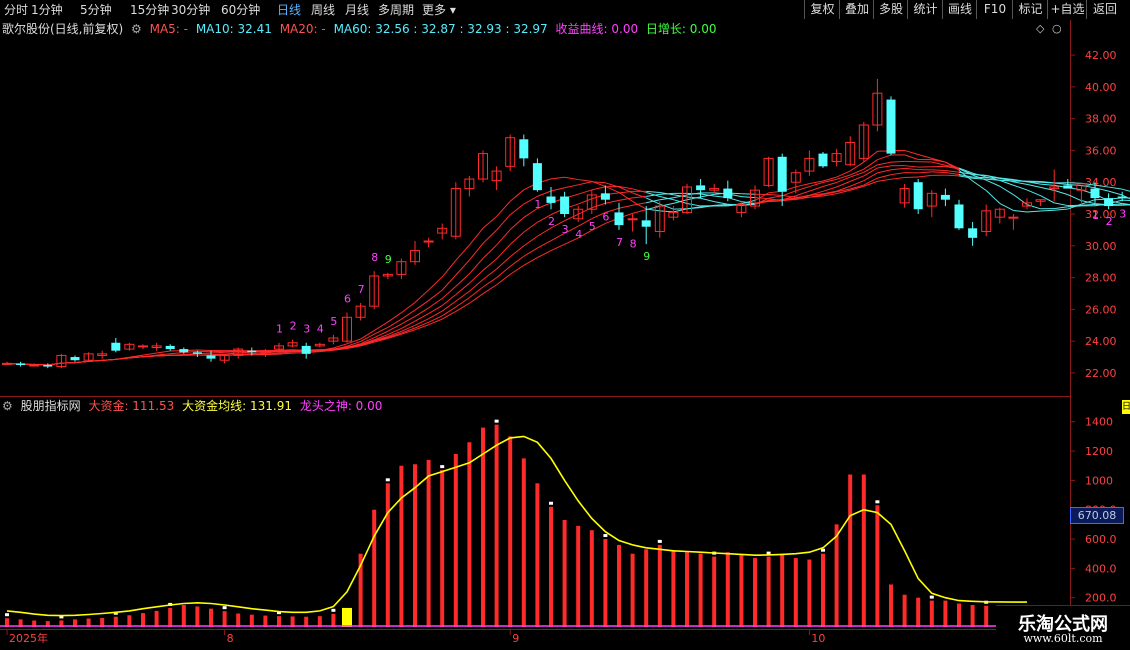 The image size is (1130, 650). I want to click on price-tick-label: 22.00, so click(1101, 373).